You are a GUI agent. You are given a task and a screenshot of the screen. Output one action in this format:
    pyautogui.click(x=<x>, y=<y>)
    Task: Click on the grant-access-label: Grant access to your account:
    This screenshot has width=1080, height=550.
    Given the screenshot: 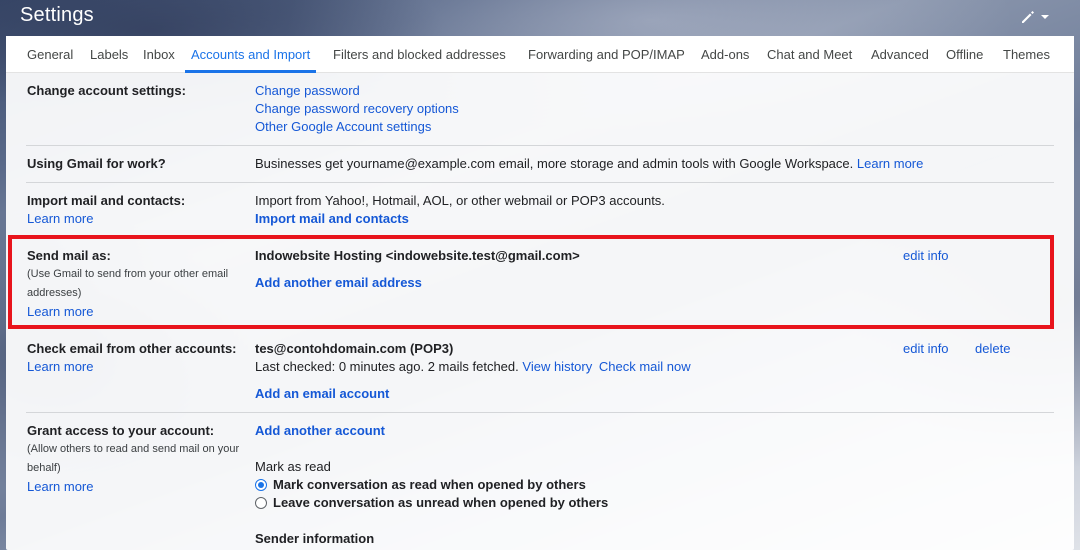 What is the action you would take?
    pyautogui.click(x=121, y=430)
    